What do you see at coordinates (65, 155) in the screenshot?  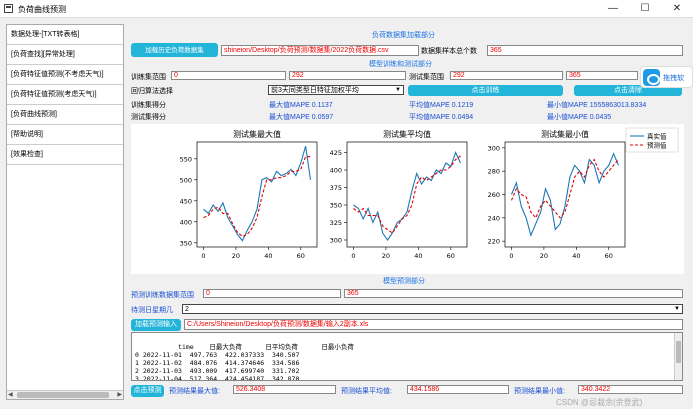 I see `tab-effect-check: [效果检查]` at bounding box center [65, 155].